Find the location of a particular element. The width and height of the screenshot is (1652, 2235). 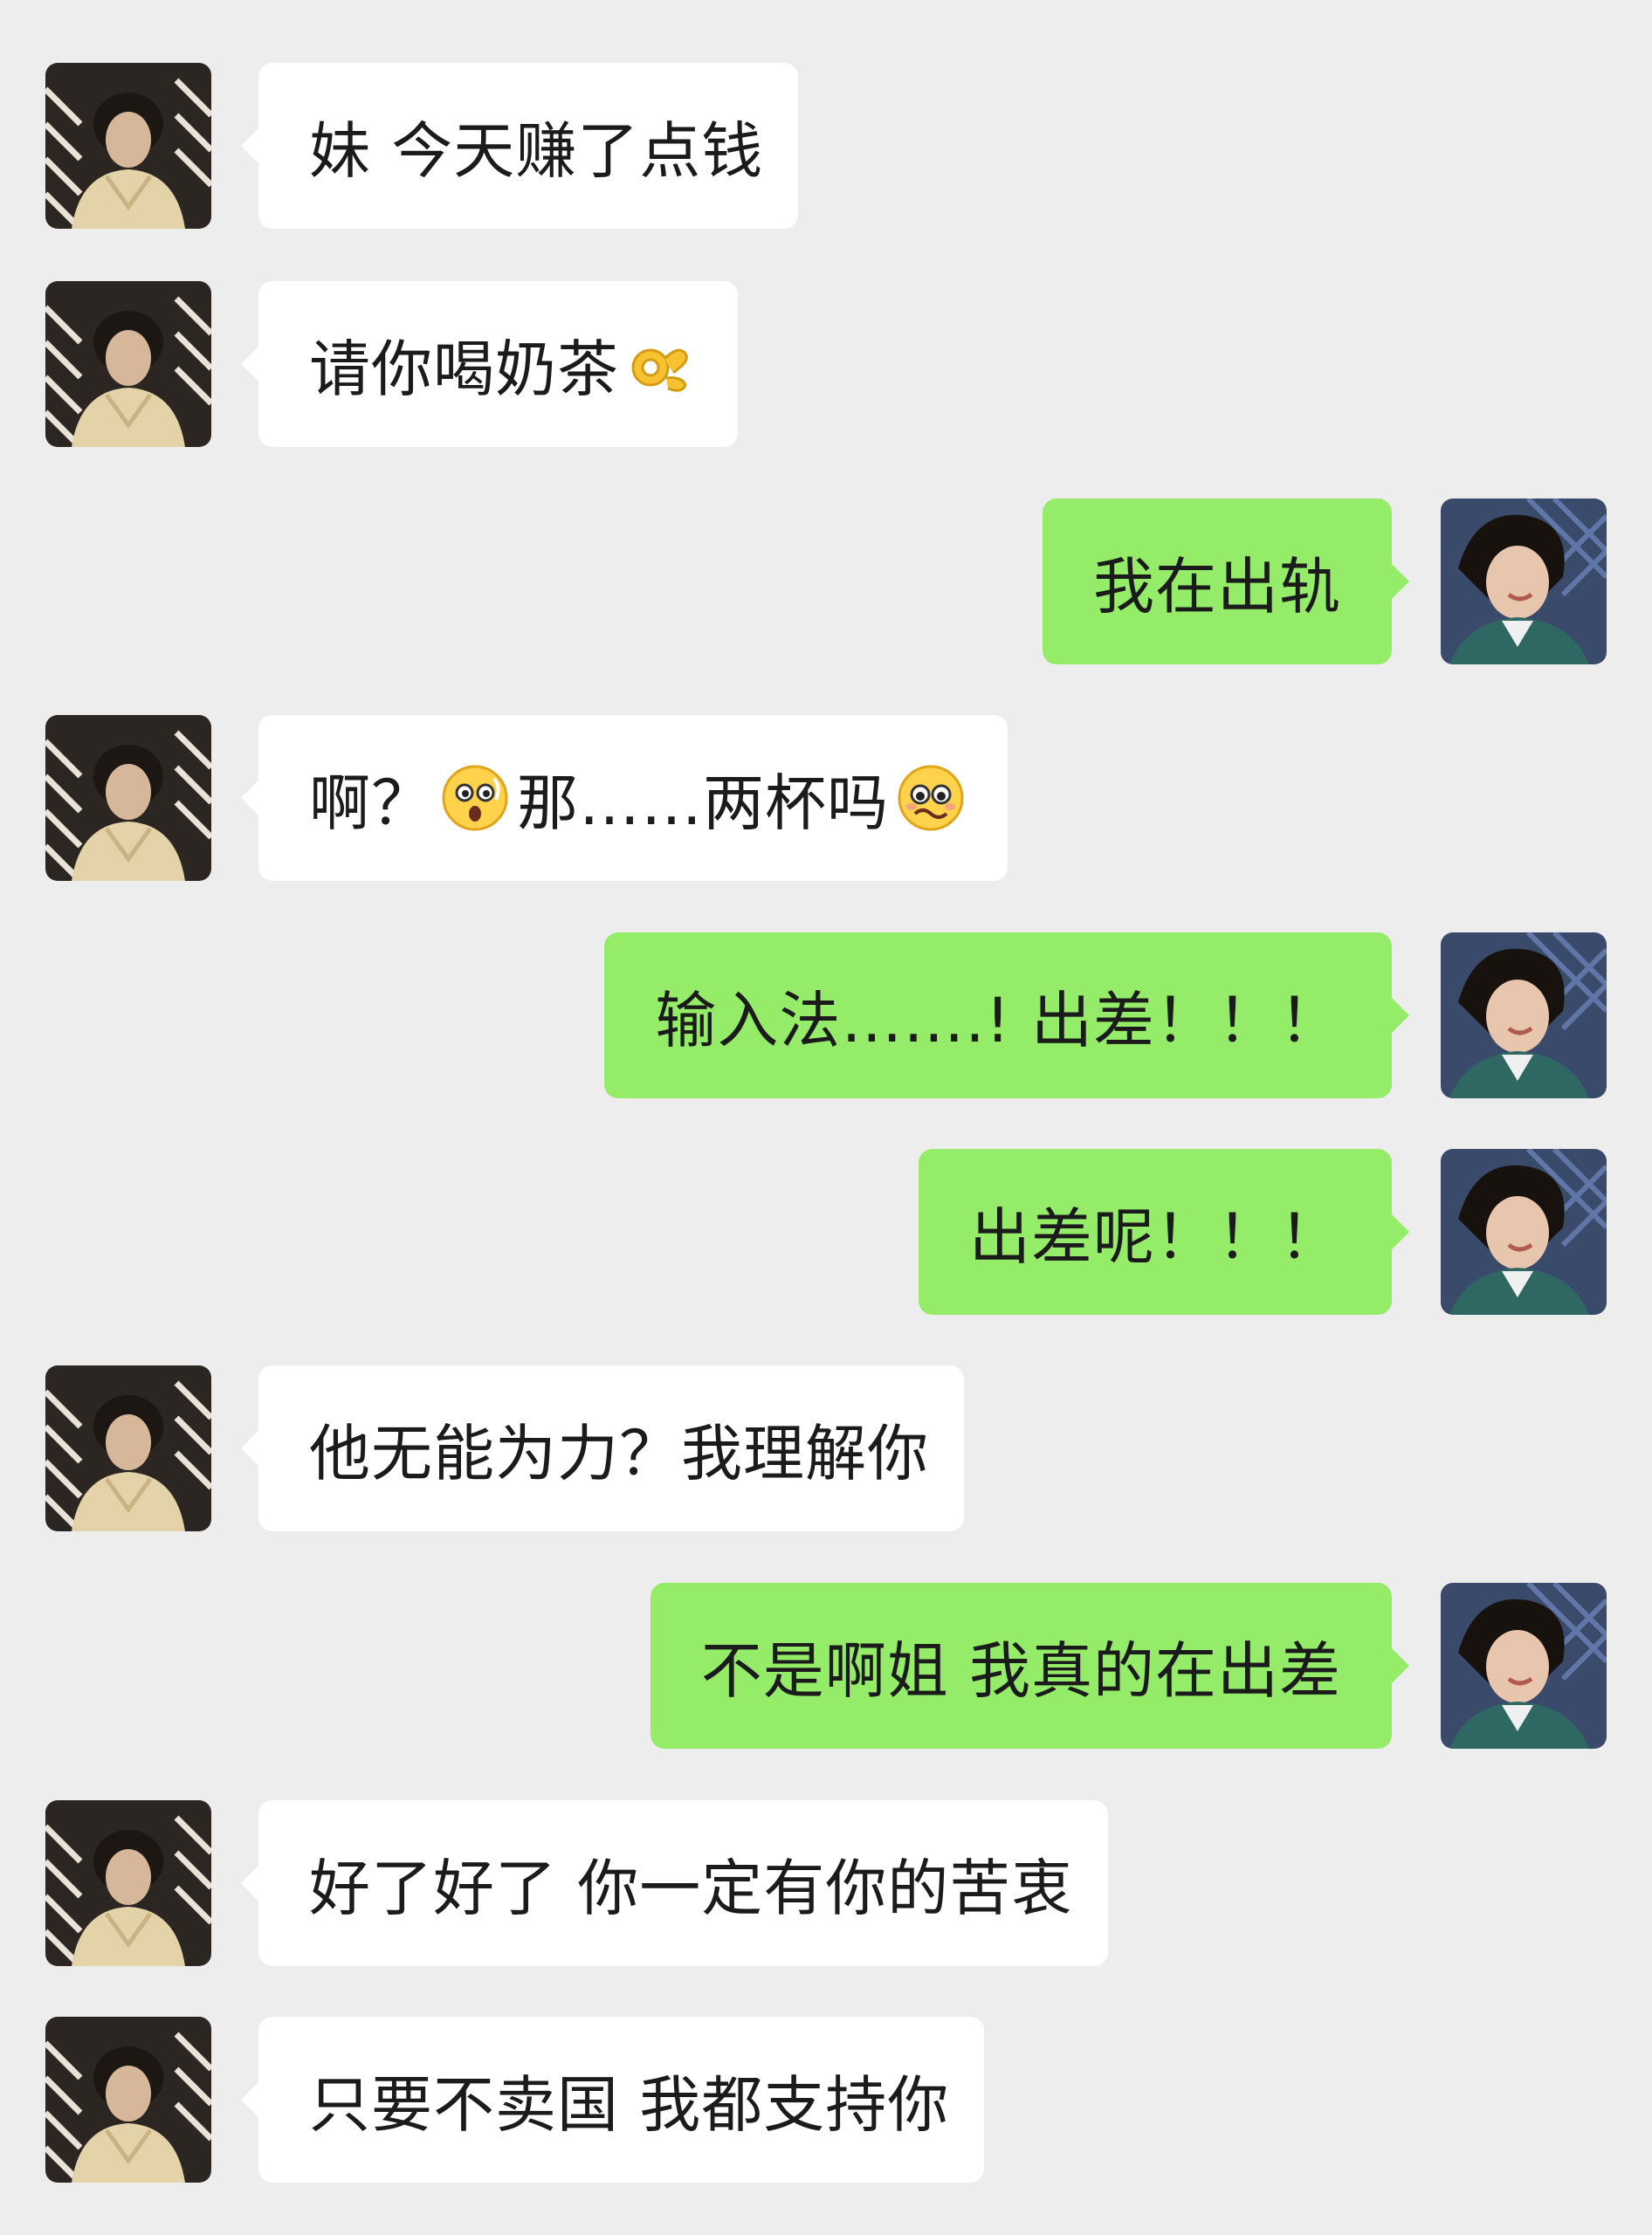

message-row: 啊？ 那……两杯吗 is located at coordinates (826, 798).